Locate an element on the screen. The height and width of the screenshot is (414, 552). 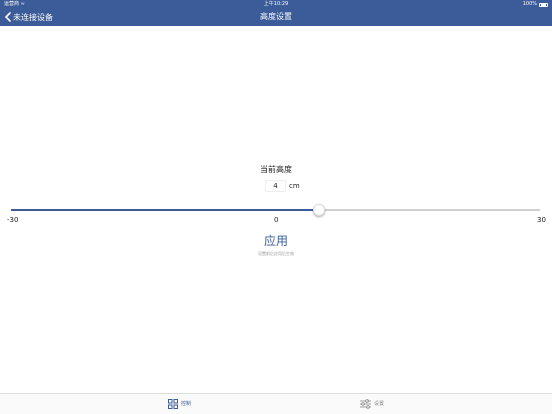
height-unit: cm is located at coordinates (294, 186).